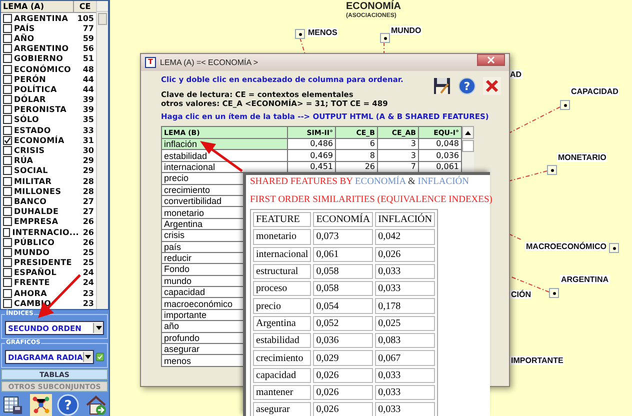  I want to click on lemma-label: ECONOMÍA, so click(44, 140).